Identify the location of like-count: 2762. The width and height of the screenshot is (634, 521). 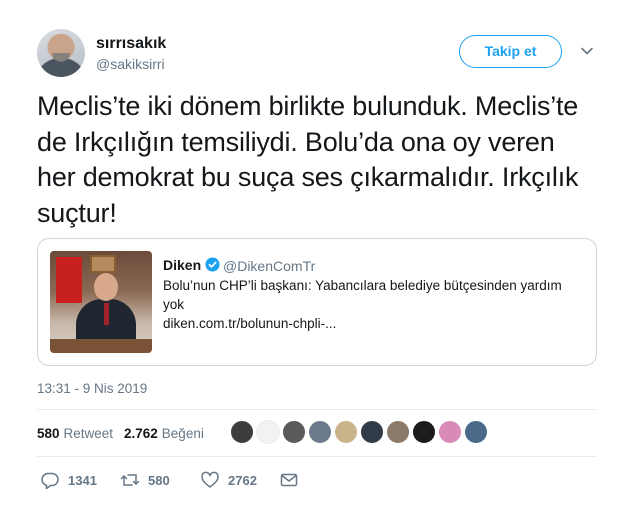
(242, 480).